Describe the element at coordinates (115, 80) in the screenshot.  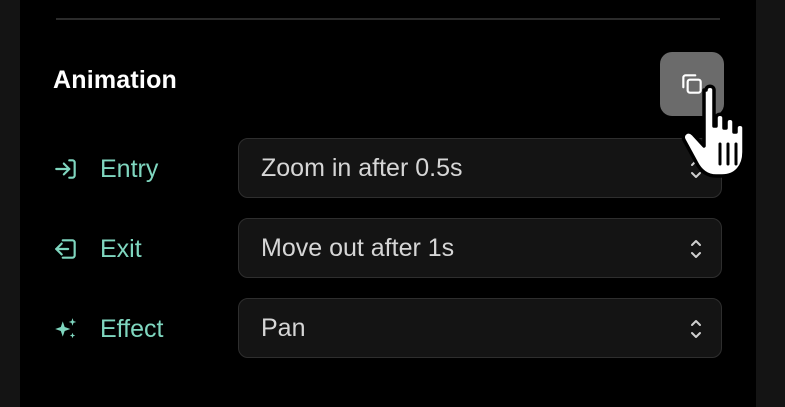
I see `section-title: Animation` at that location.